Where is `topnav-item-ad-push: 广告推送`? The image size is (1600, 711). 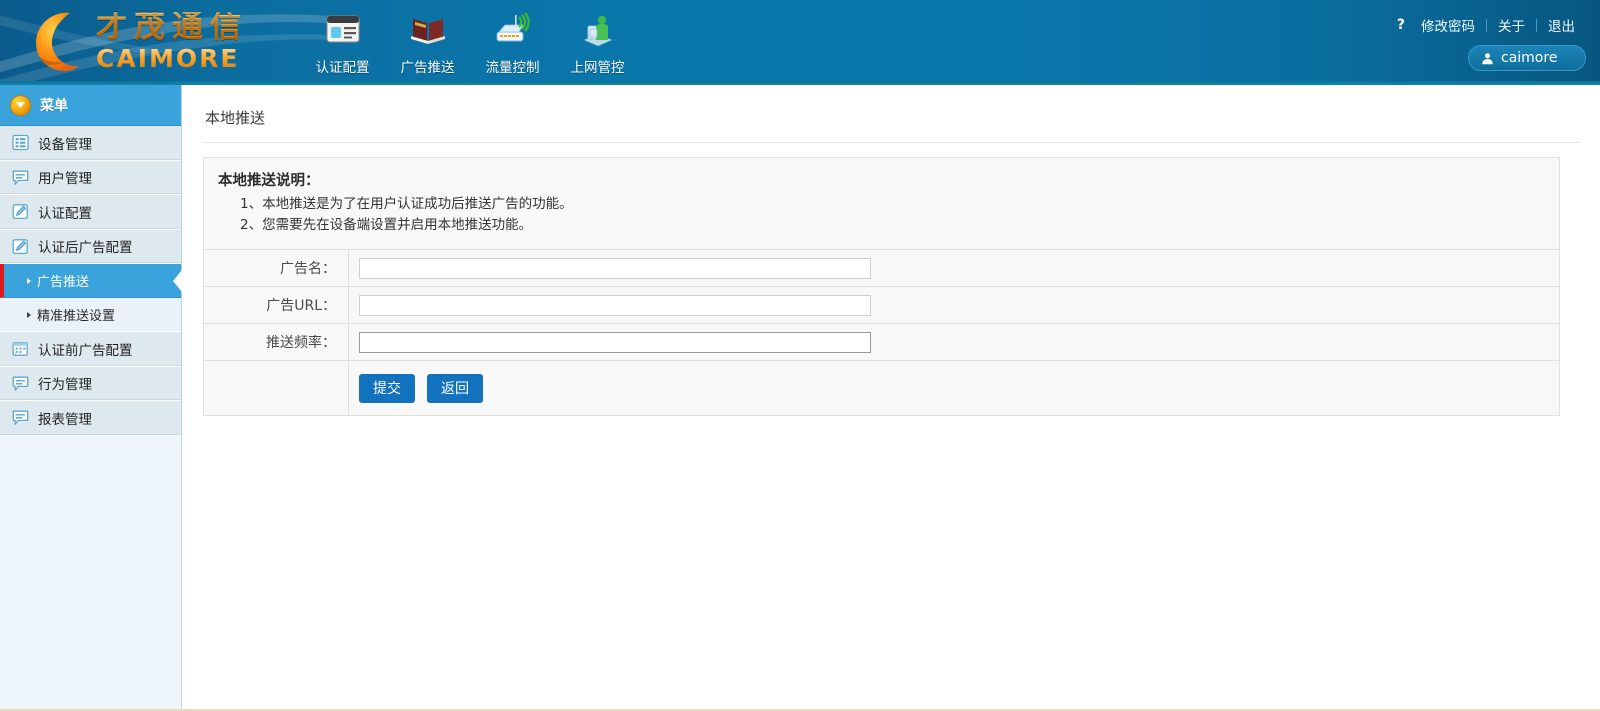 topnav-item-ad-push: 广告推送 is located at coordinates (427, 40).